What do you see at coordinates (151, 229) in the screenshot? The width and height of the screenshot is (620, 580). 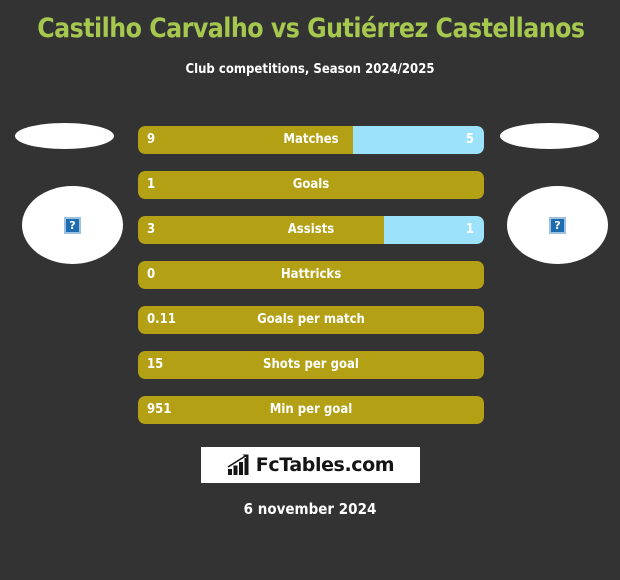 I see `stat-value-home: 3` at bounding box center [151, 229].